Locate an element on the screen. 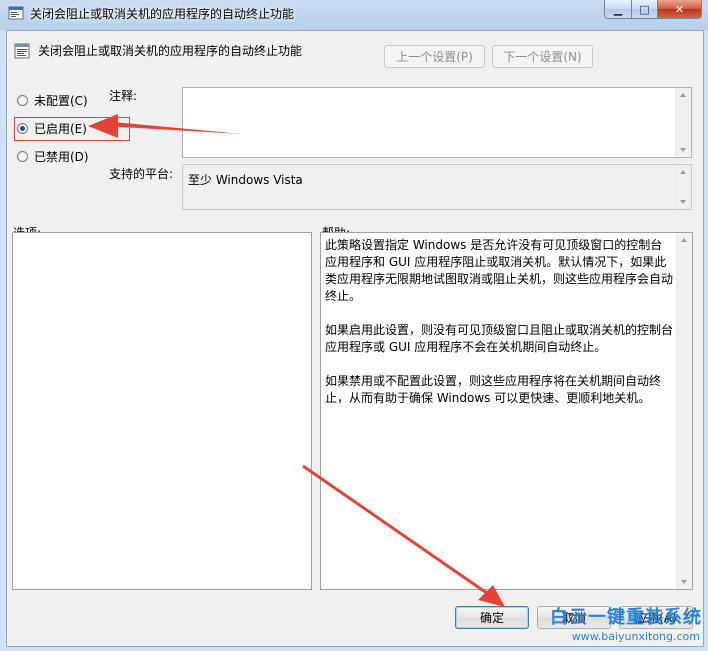  maximize-button: □ is located at coordinates (645, 9).